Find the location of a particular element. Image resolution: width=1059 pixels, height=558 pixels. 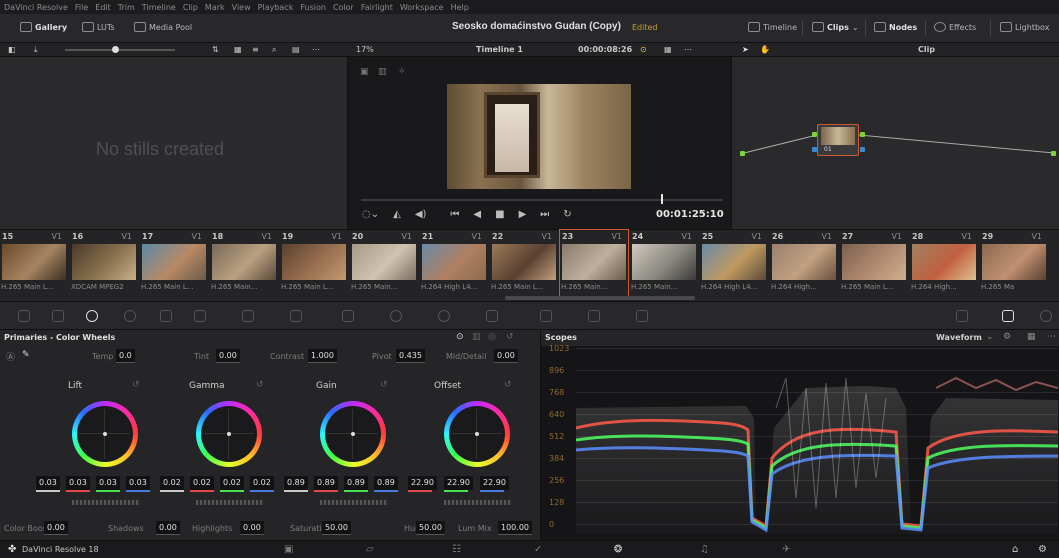

clip-strip-scrollbar is located at coordinates (600, 298).